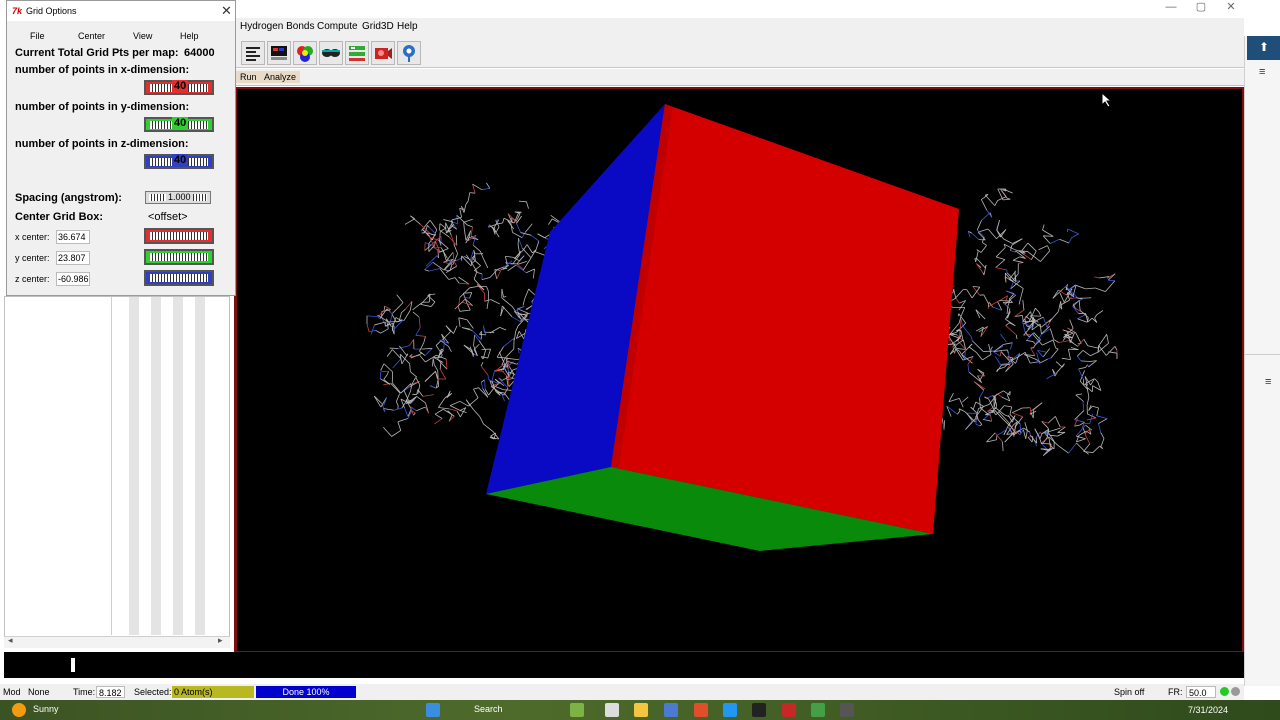 This screenshot has width=1280, height=720. I want to click on dial-ticks, so click(179, 278).